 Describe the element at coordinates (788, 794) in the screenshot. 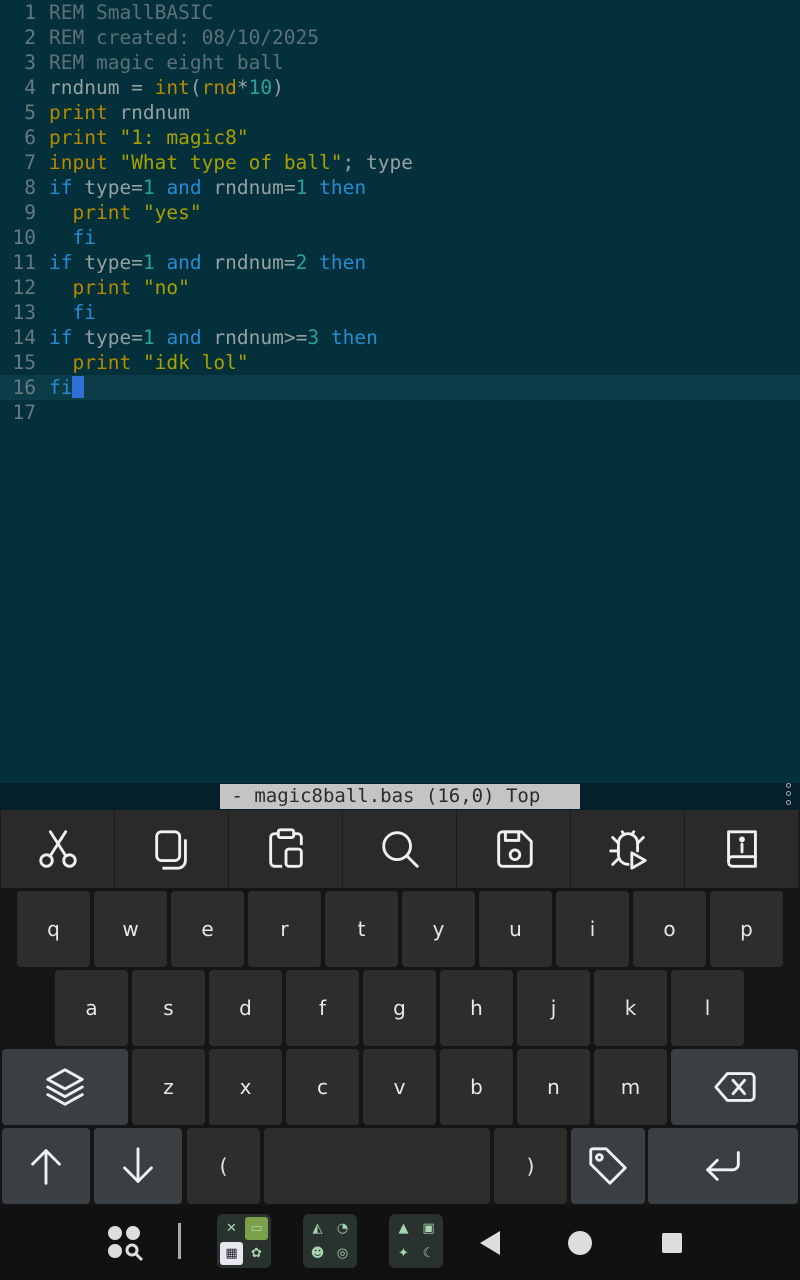

I see `overflow-menu-icon` at that location.